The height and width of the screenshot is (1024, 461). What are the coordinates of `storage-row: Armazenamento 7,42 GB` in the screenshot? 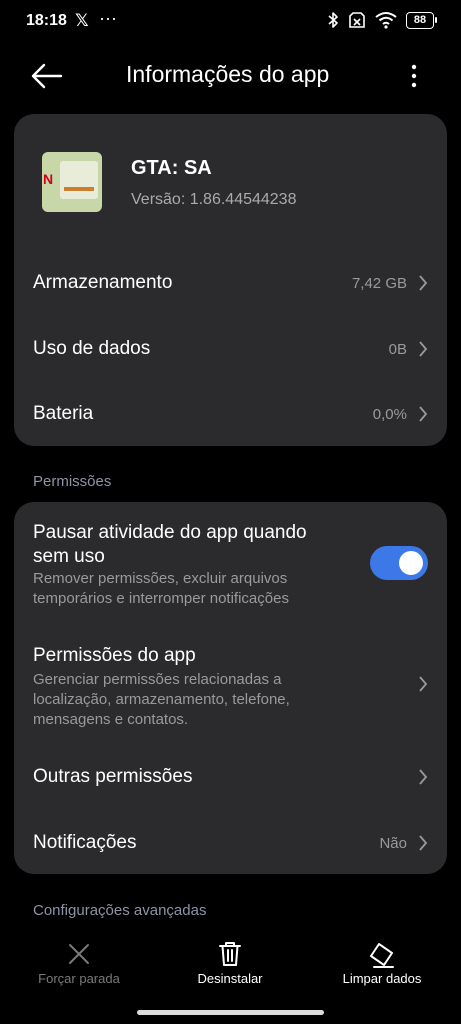 It's located at (230, 282).